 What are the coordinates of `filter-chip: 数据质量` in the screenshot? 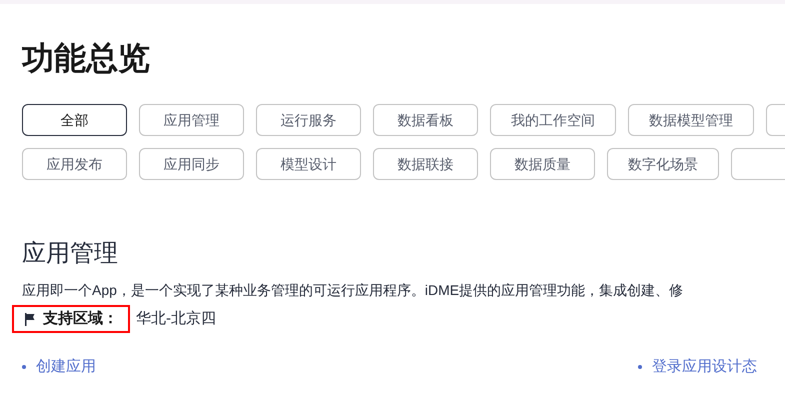 It's located at (542, 164).